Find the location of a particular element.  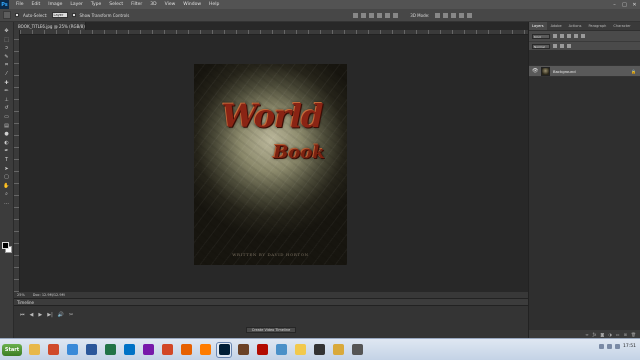

path-select-tool-icon: ➤ is located at coordinates (6, 169).